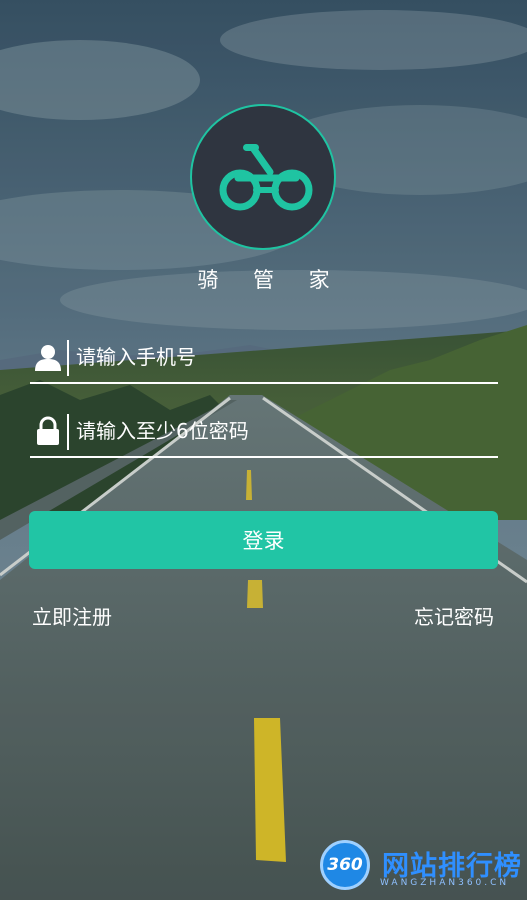  What do you see at coordinates (72, 615) in the screenshot?
I see `register-link: 立即注册` at bounding box center [72, 615].